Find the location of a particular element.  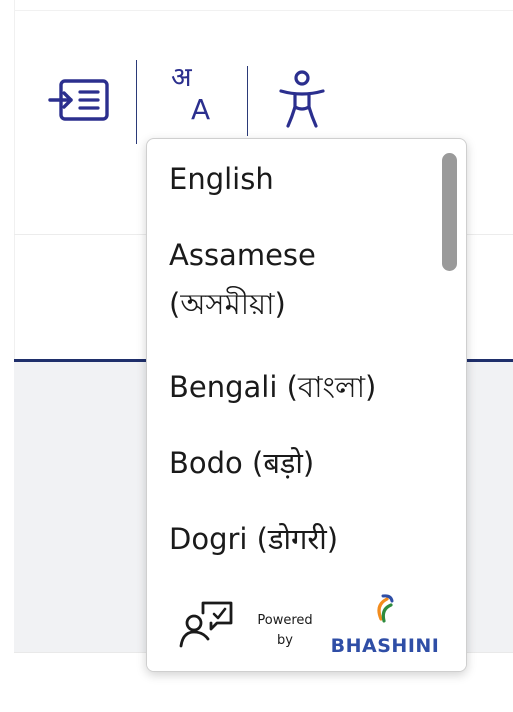

accessibility-button is located at coordinates (302, 100).